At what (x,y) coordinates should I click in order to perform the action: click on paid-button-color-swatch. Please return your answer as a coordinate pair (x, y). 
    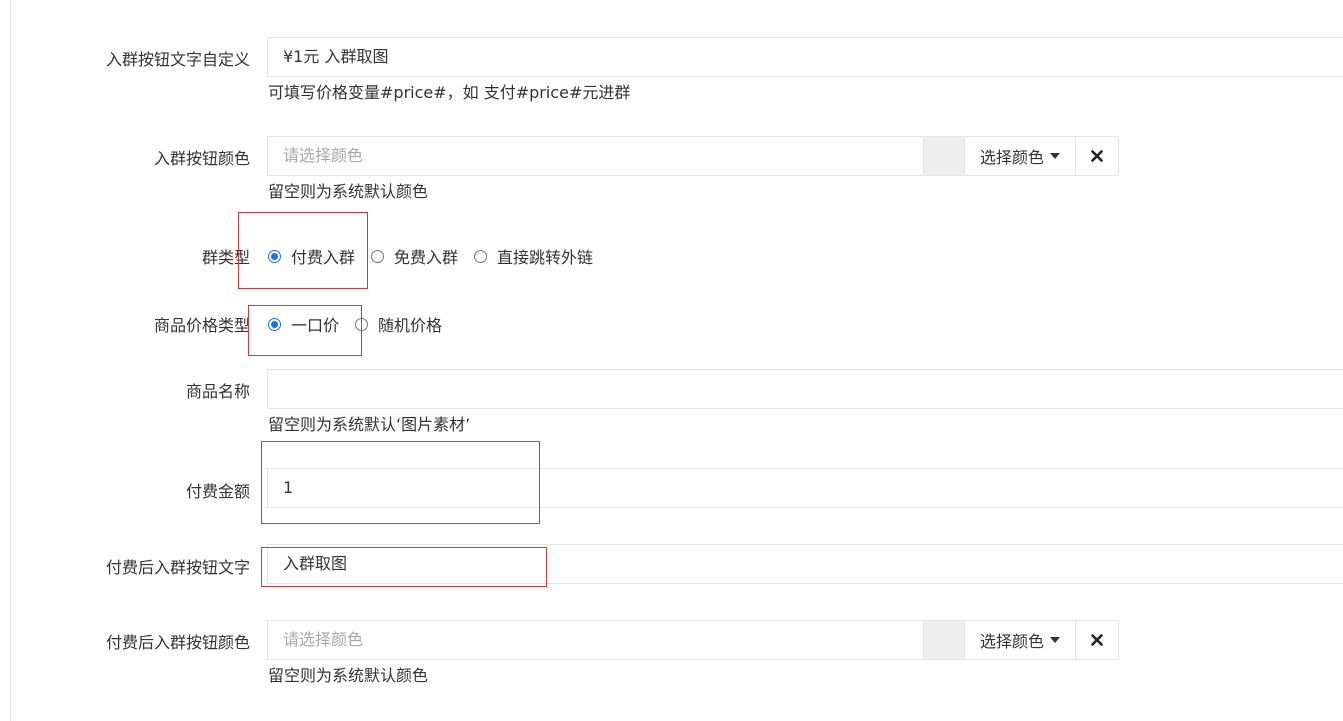
    Looking at the image, I should click on (944, 640).